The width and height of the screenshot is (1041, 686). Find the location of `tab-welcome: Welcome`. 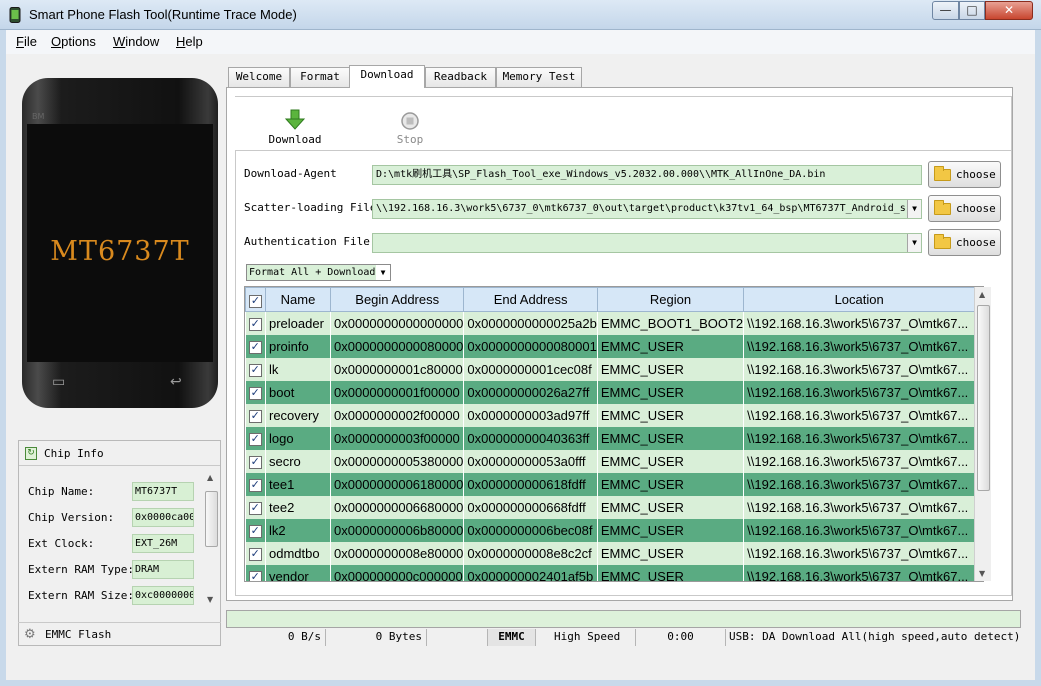

tab-welcome: Welcome is located at coordinates (259, 77).